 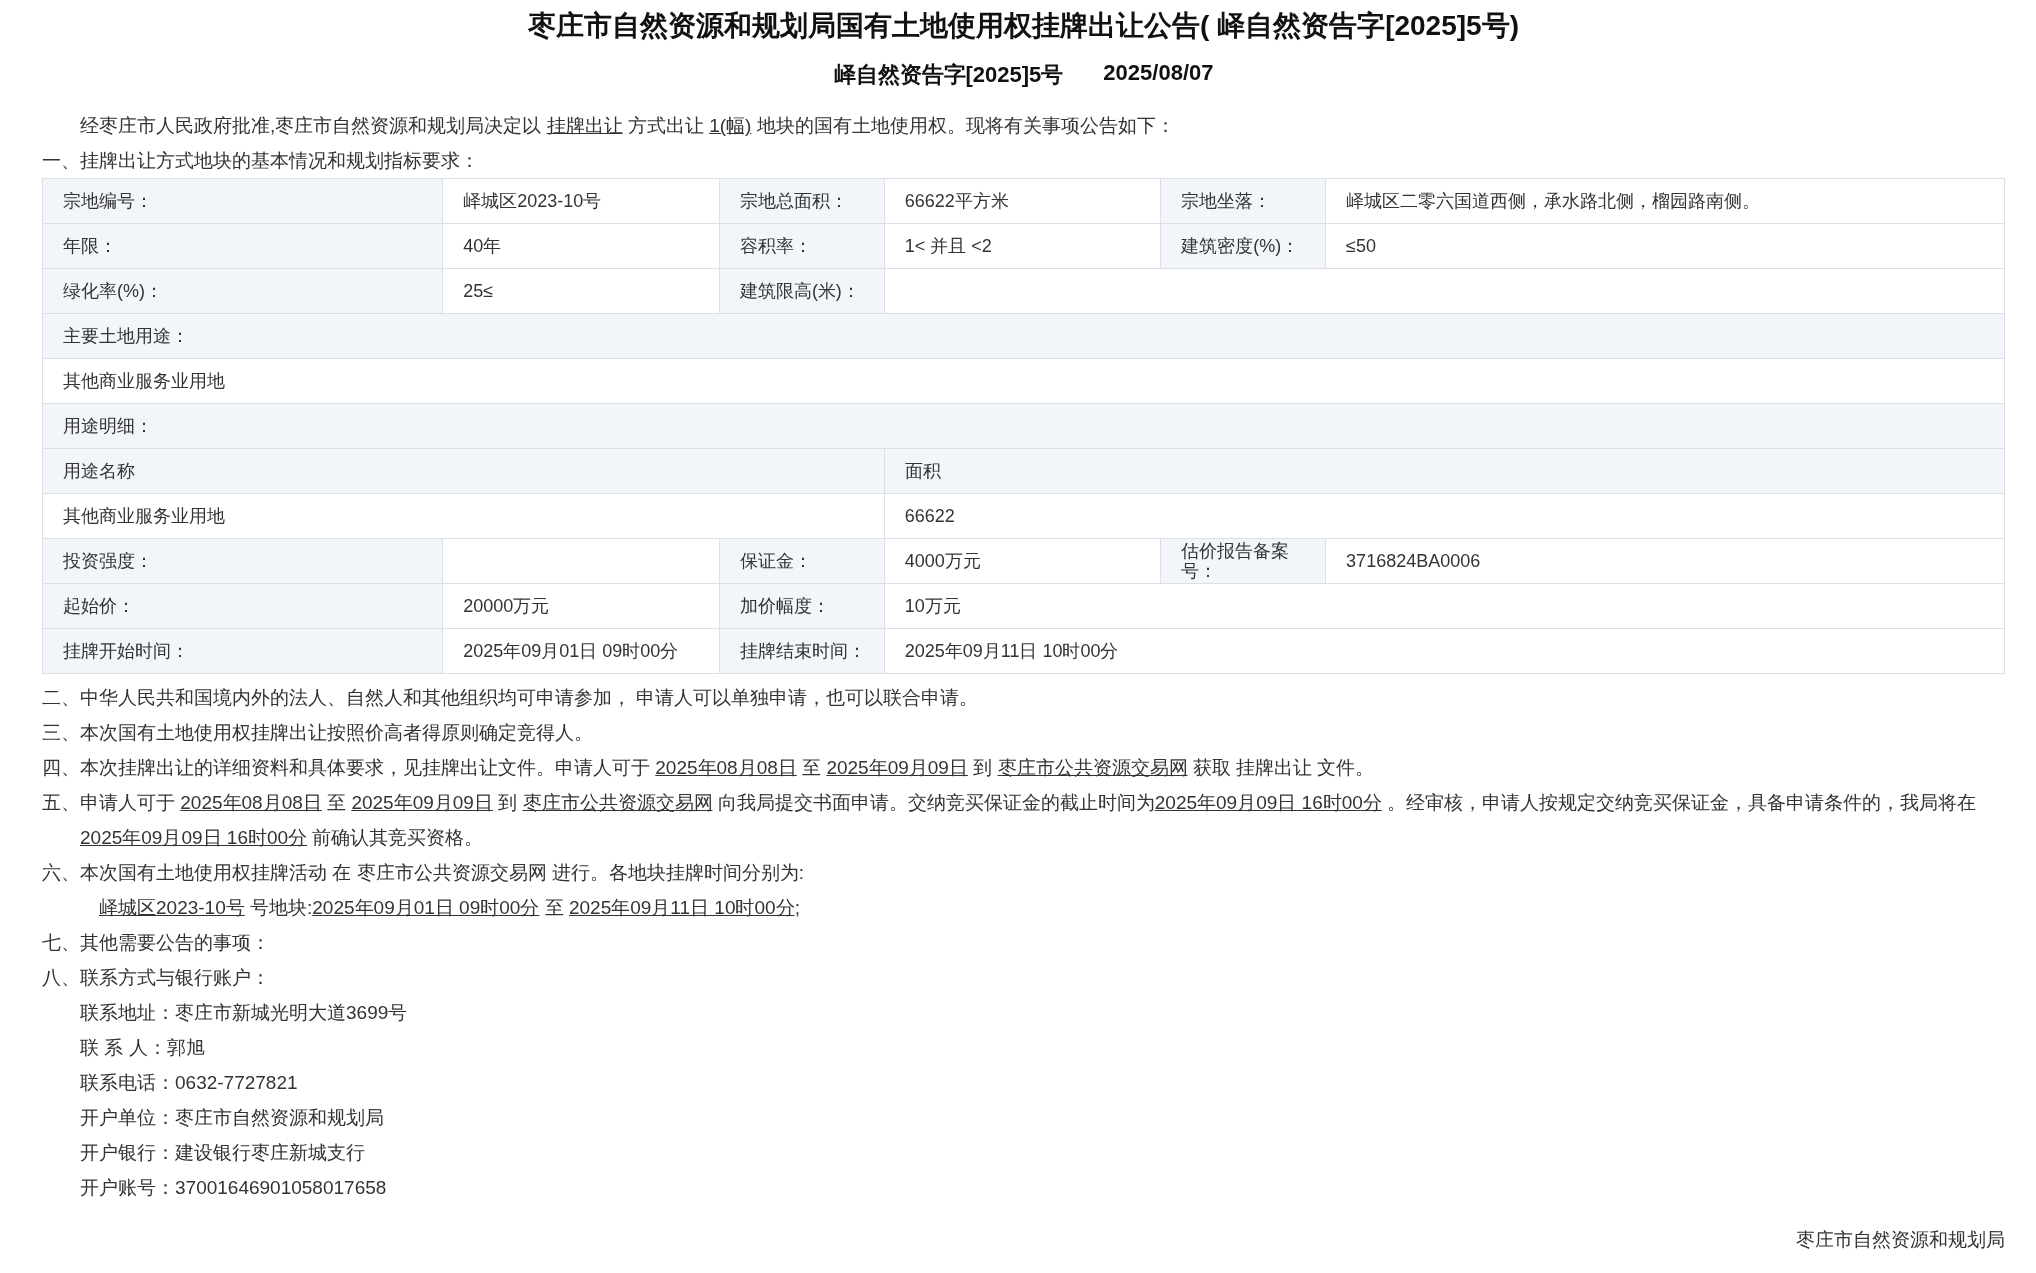 I want to click on table-cell: 40年, so click(x=581, y=246).